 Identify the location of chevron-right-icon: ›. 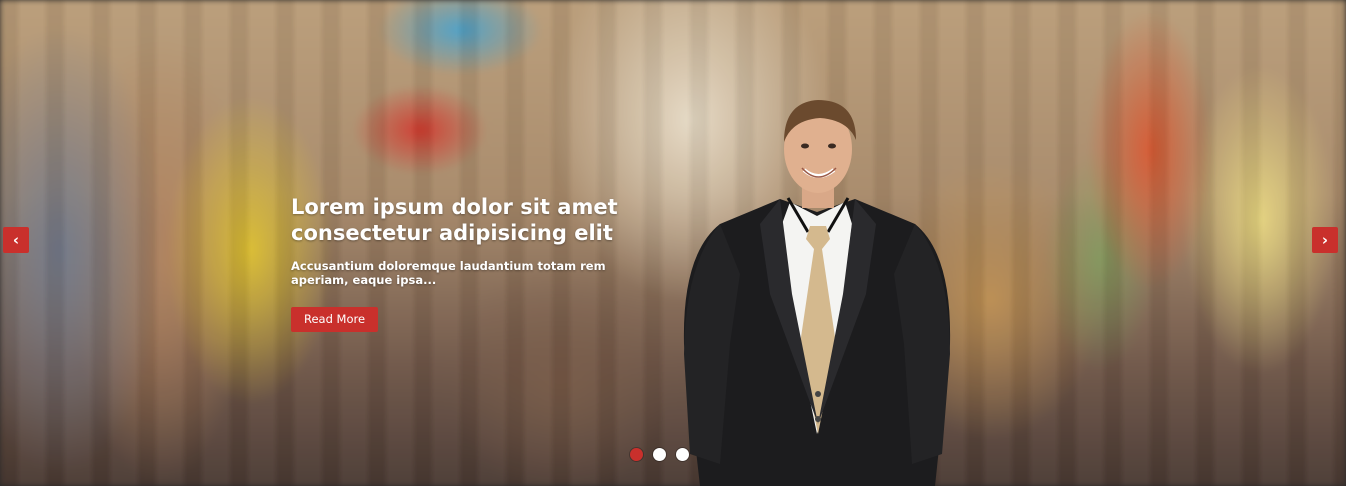
(1325, 240).